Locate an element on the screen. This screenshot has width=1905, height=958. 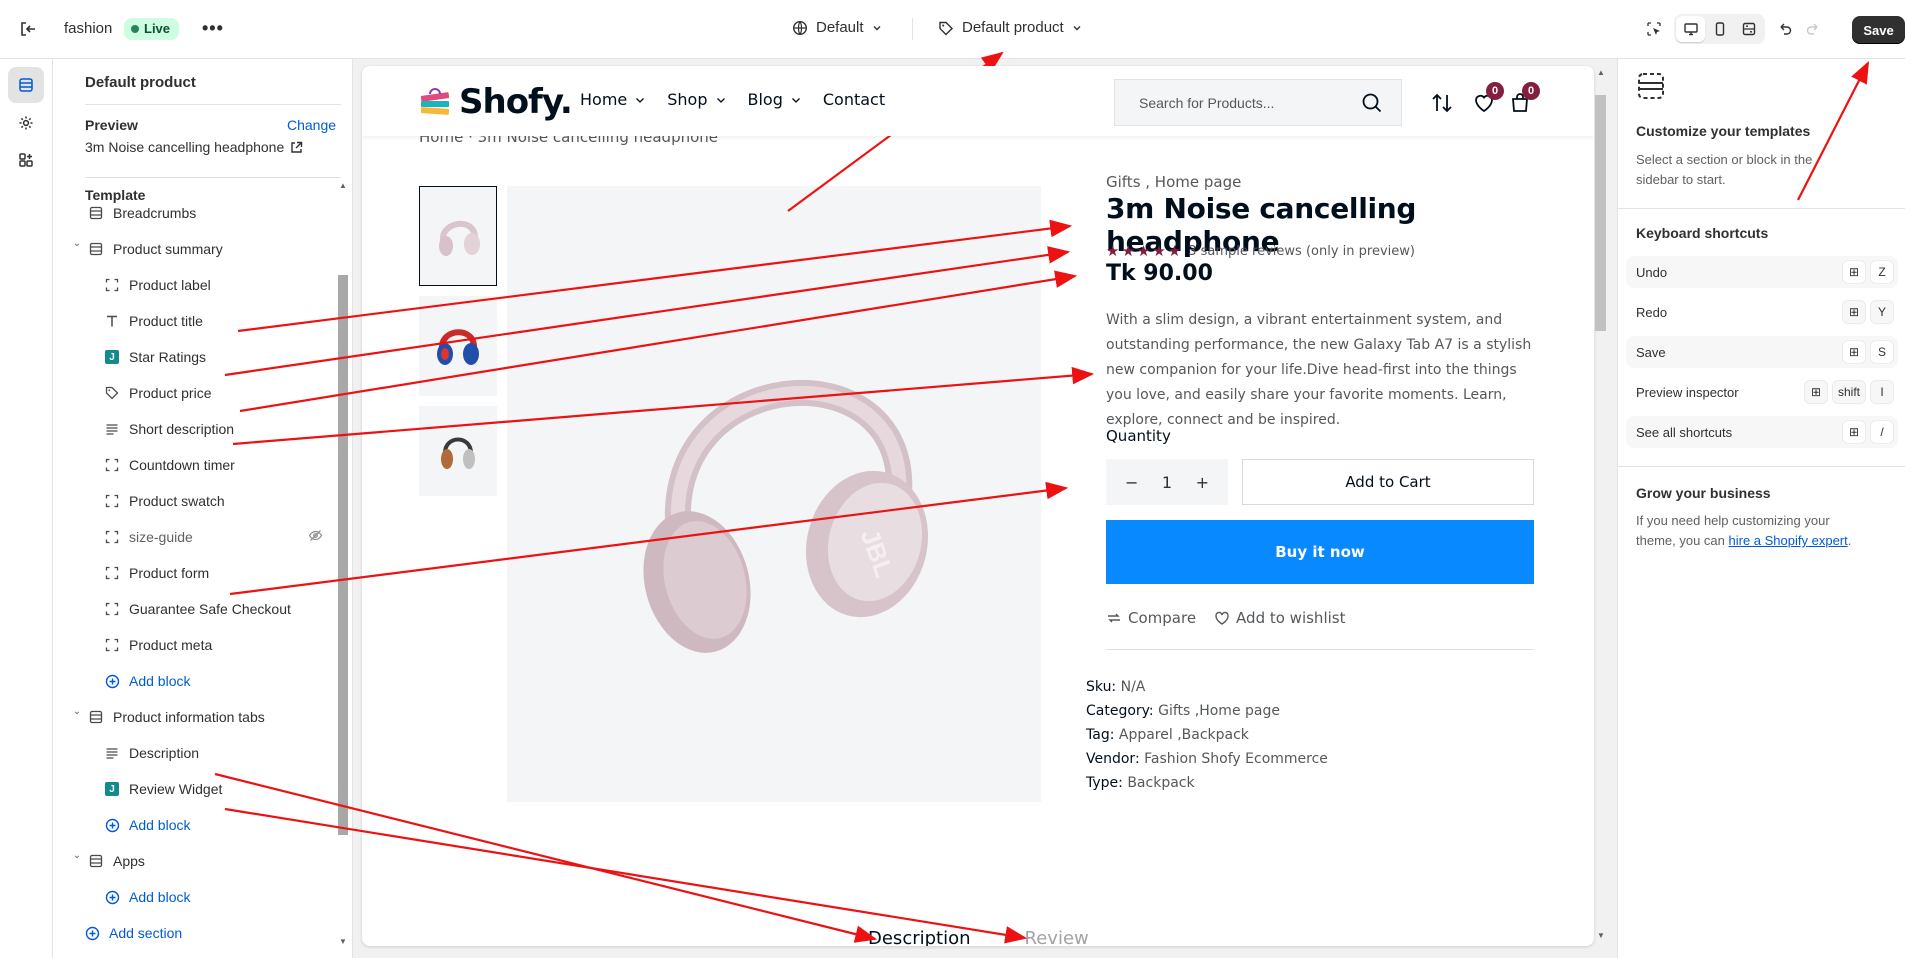
redo-icon is located at coordinates (1813, 29).